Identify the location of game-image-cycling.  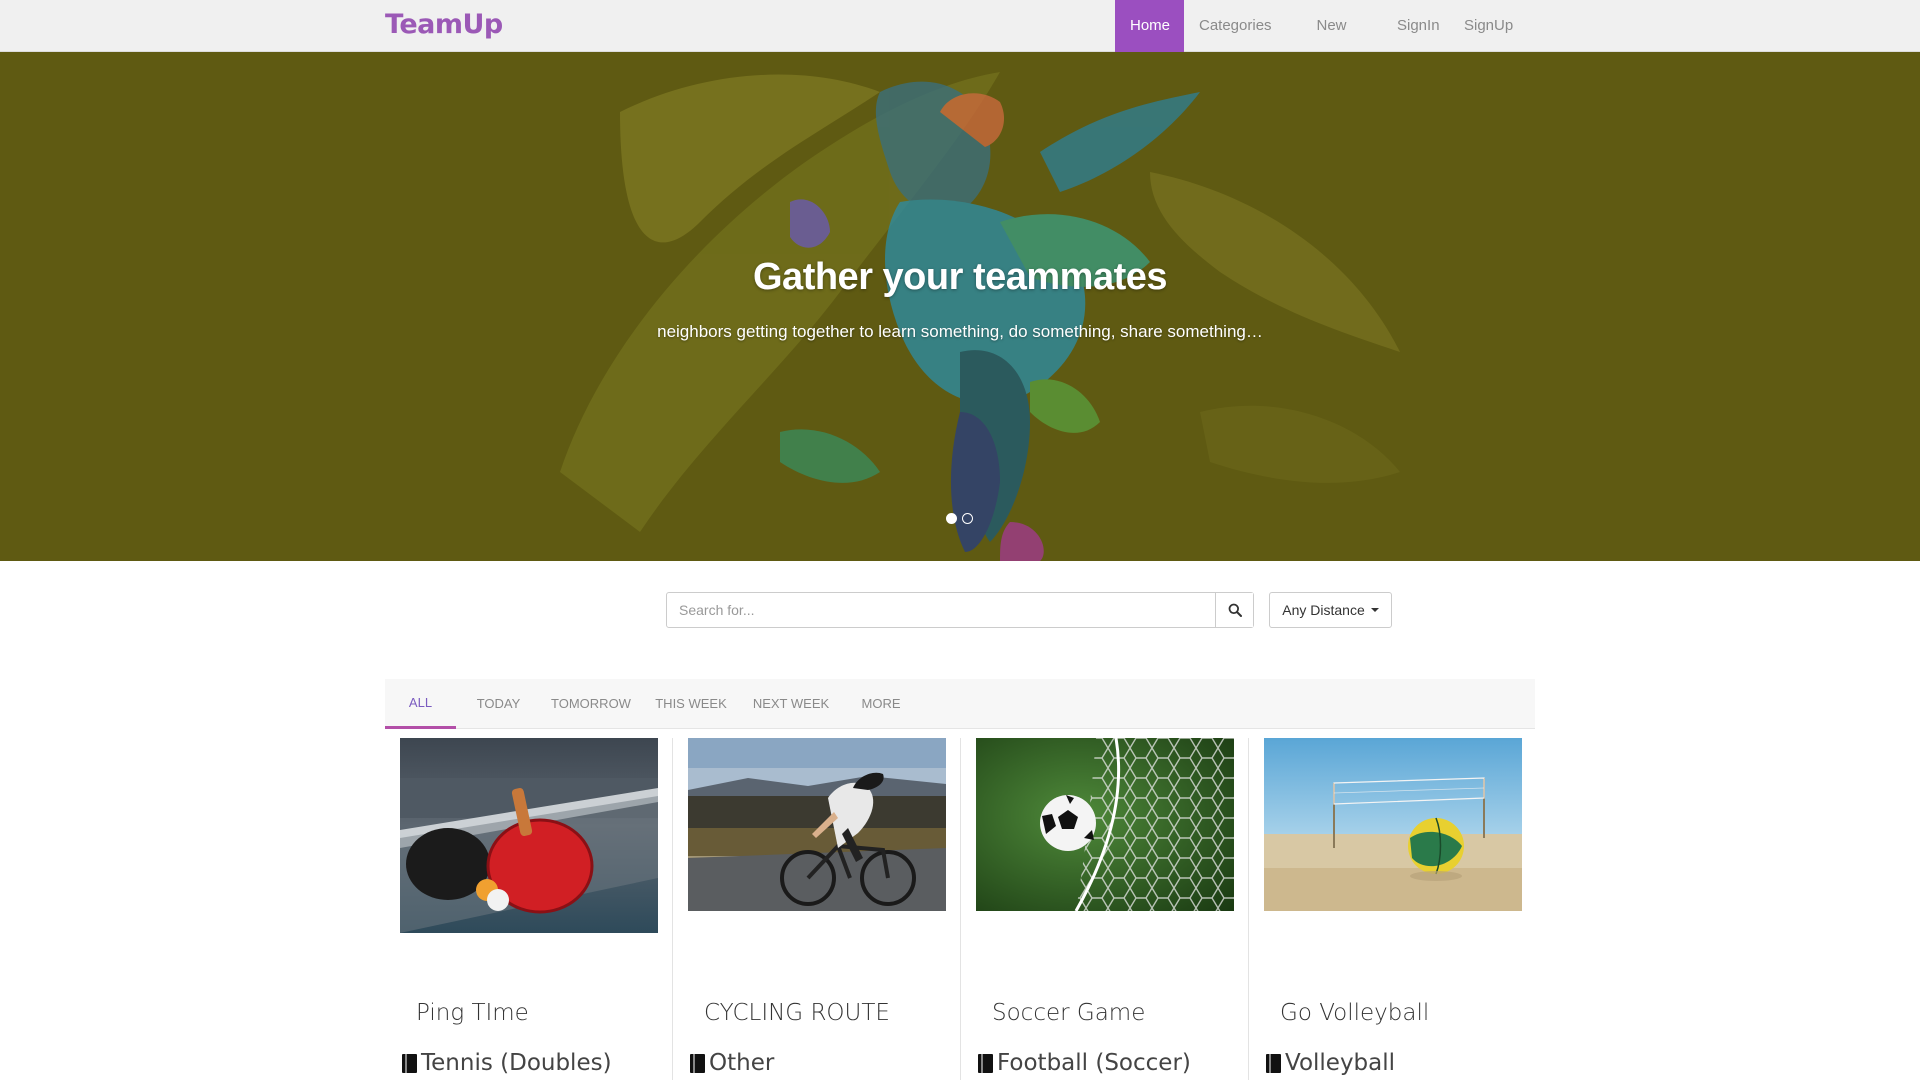
(817, 824).